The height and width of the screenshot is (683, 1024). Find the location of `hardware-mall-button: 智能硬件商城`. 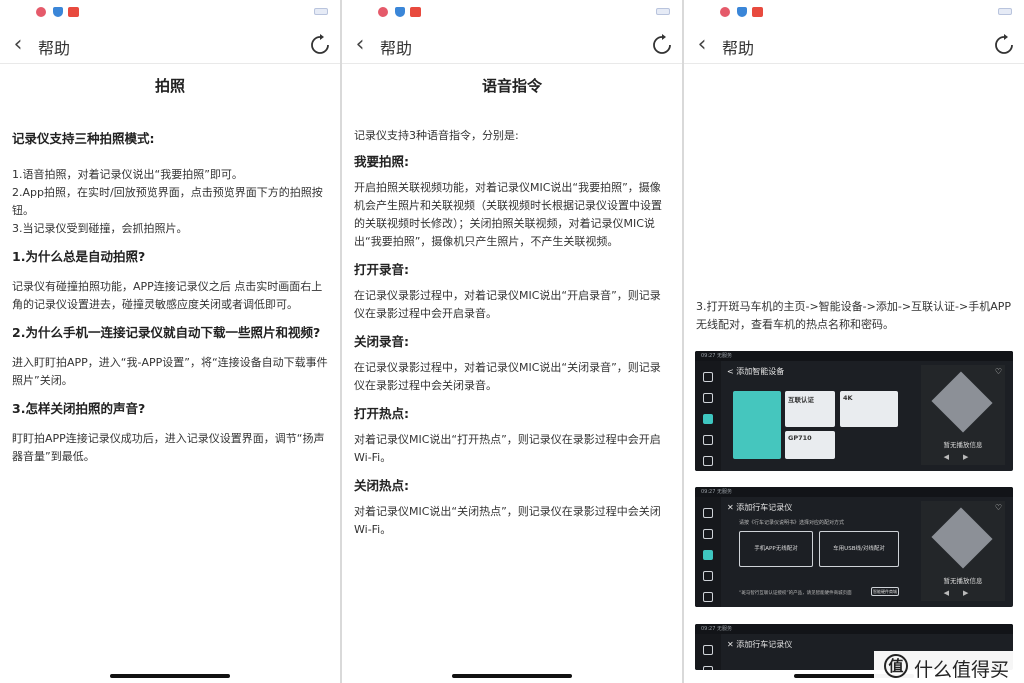

hardware-mall-button: 智能硬件商城 is located at coordinates (885, 591).